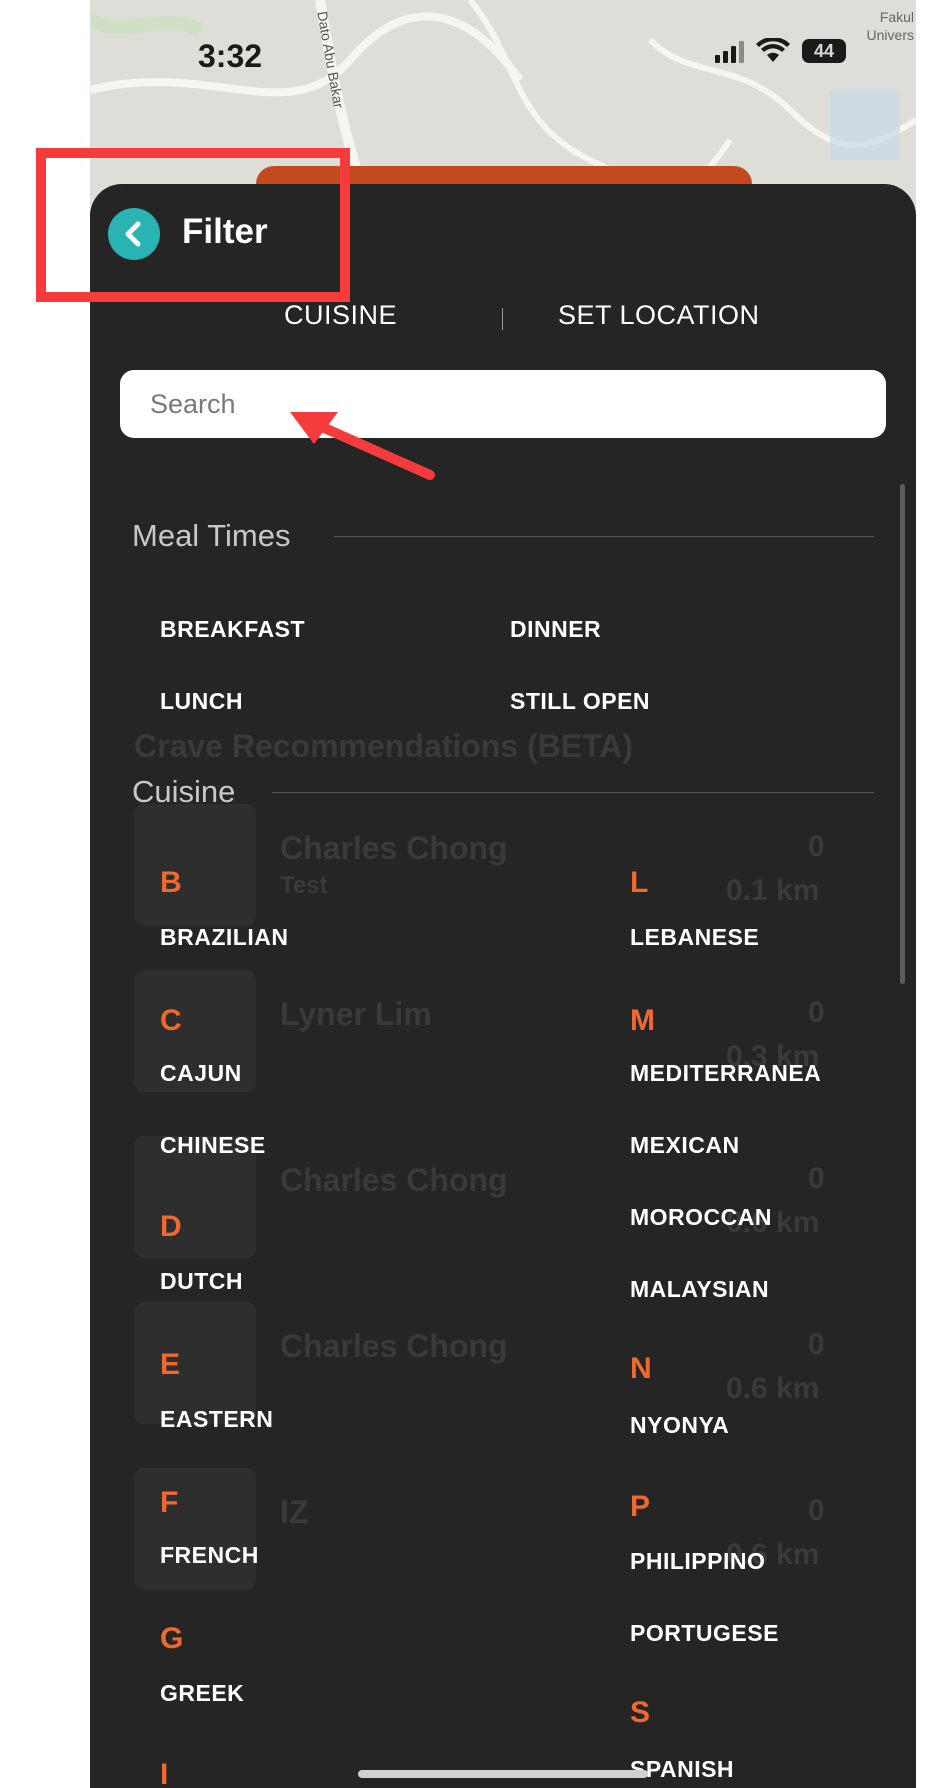  What do you see at coordinates (230, 56) in the screenshot?
I see `status-time: 3:32` at bounding box center [230, 56].